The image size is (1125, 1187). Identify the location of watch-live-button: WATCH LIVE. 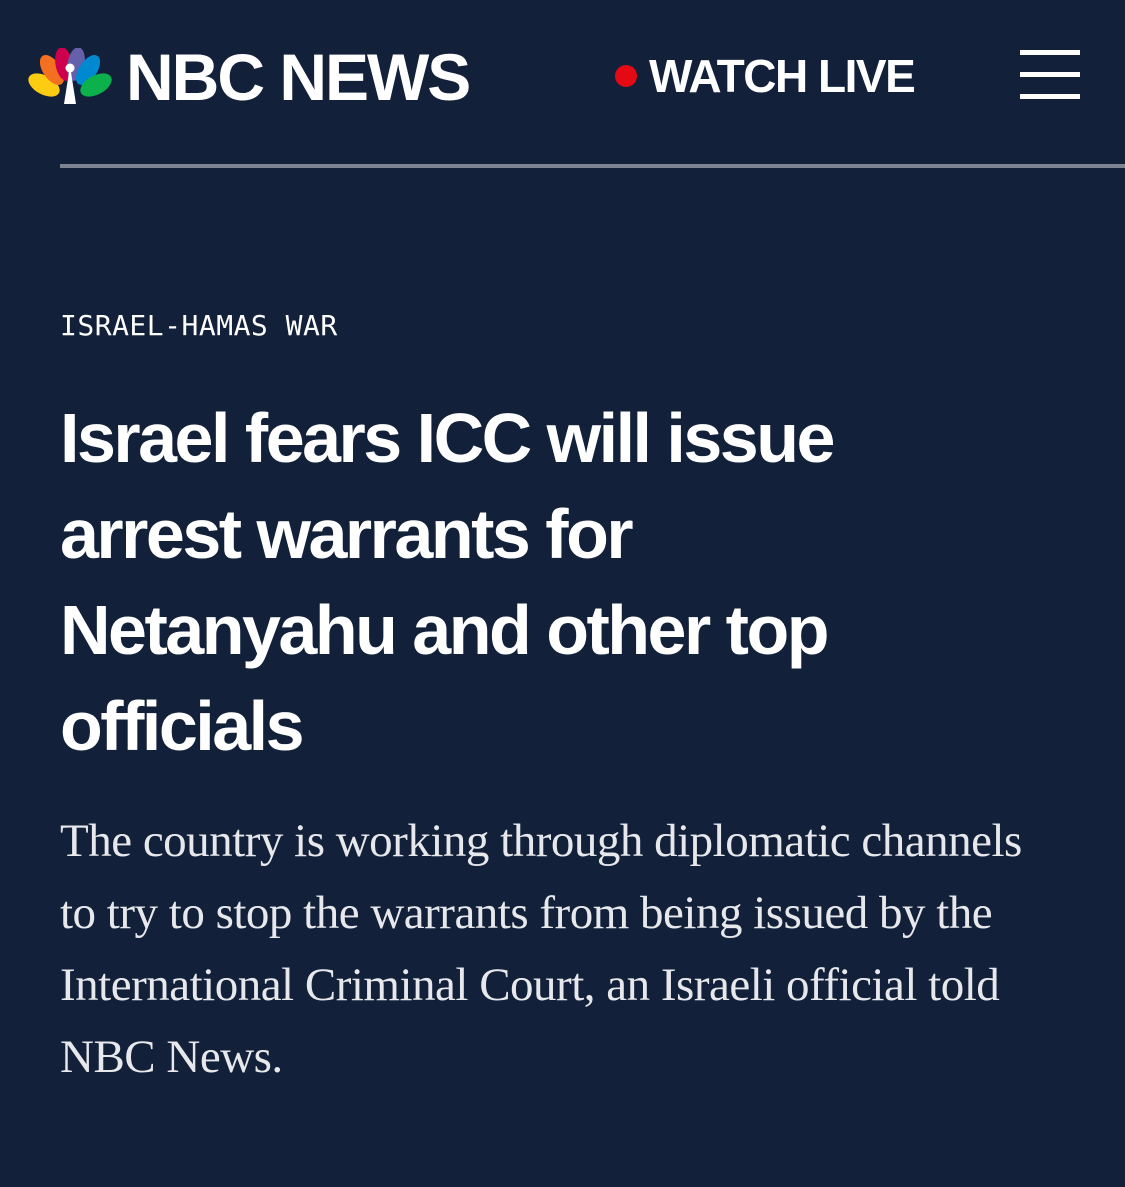
(765, 76).